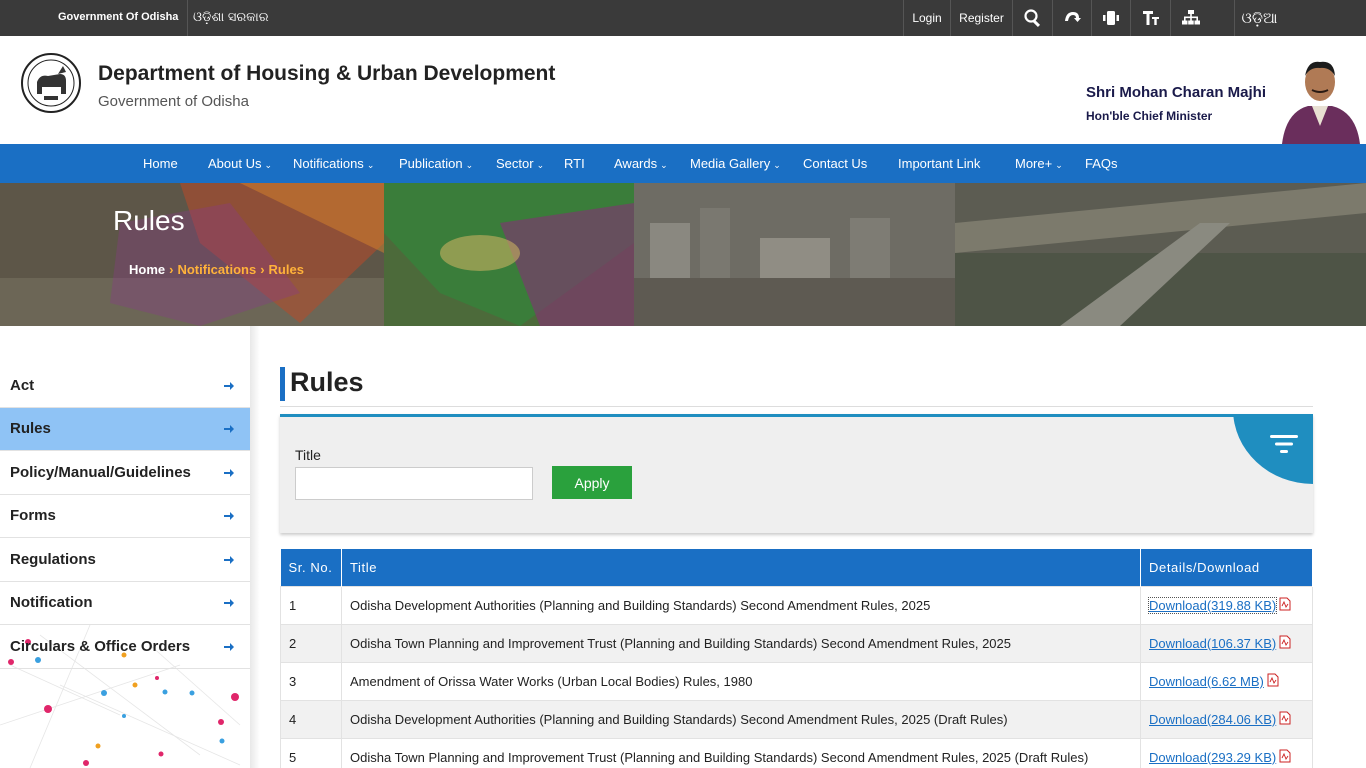 The width and height of the screenshot is (1366, 768). I want to click on nav-label: Sector, so click(515, 163).